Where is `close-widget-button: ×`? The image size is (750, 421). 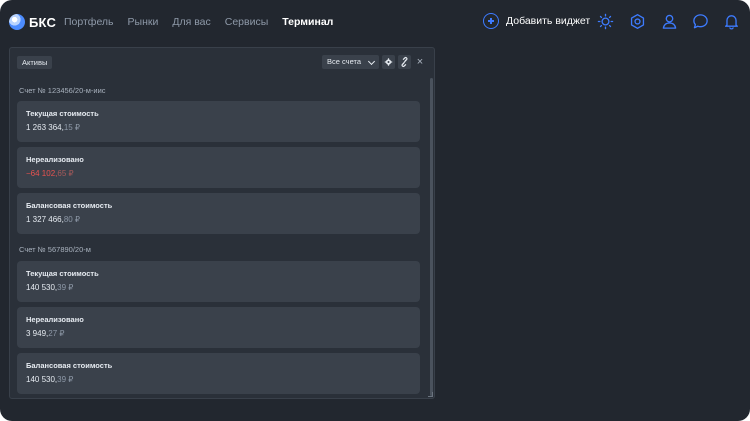
close-widget-button: × is located at coordinates (420, 62).